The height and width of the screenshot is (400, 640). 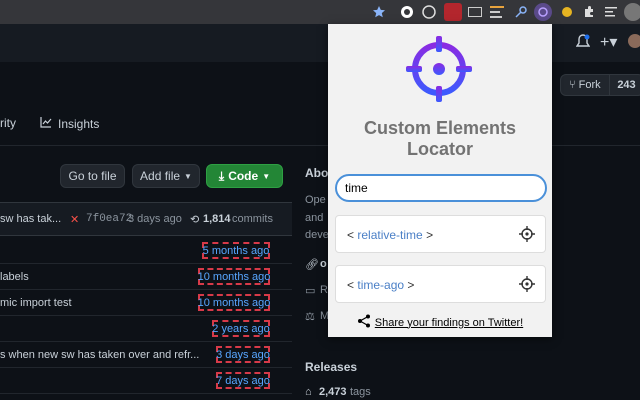 What do you see at coordinates (632, 12) in the screenshot?
I see `profile-avatar` at bounding box center [632, 12].